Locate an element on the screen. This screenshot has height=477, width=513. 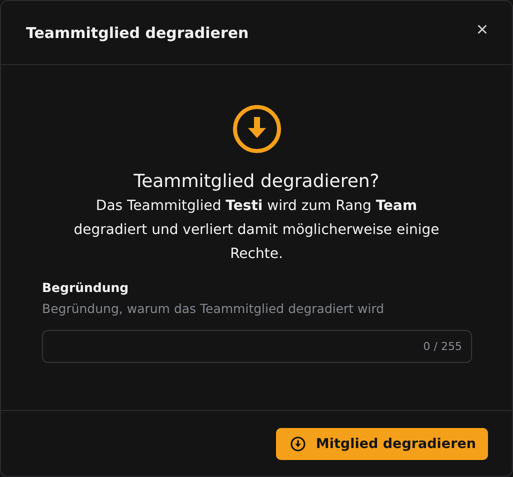
field-description: Begründung, warum das Teammitglied degradiert wird is located at coordinates (214, 308).